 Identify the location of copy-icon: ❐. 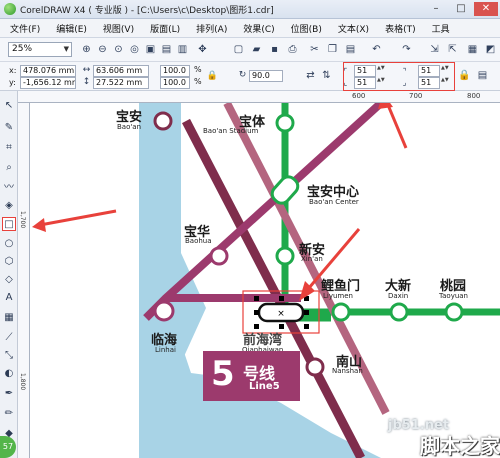
(332, 49).